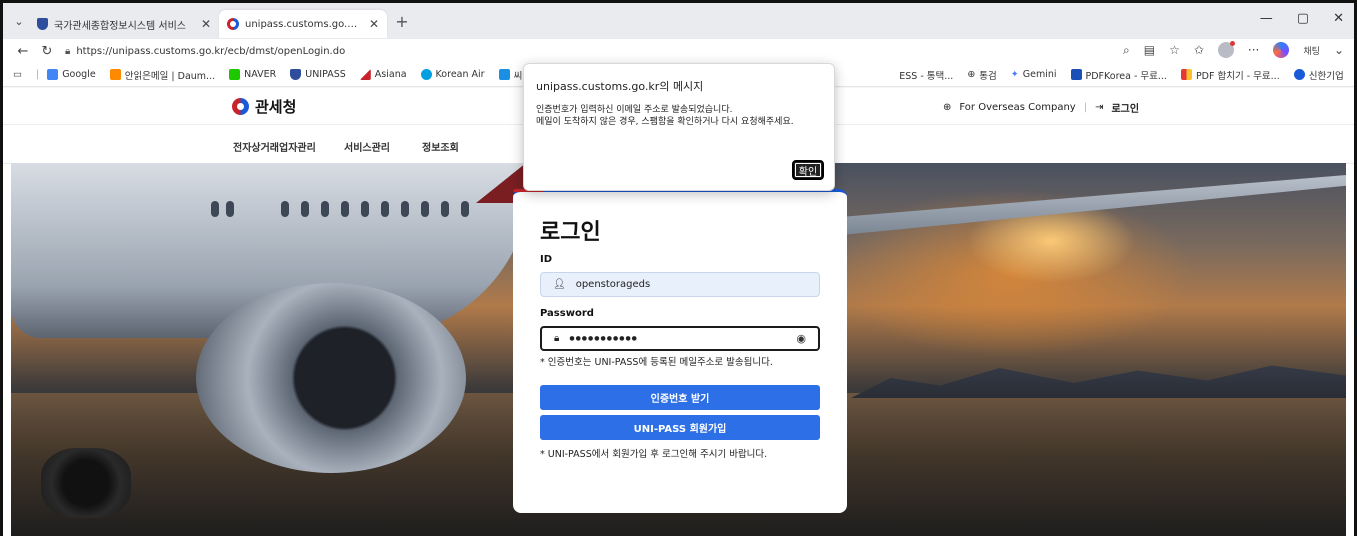  What do you see at coordinates (504, 74) in the screenshot?
I see `hs-icon` at bounding box center [504, 74].